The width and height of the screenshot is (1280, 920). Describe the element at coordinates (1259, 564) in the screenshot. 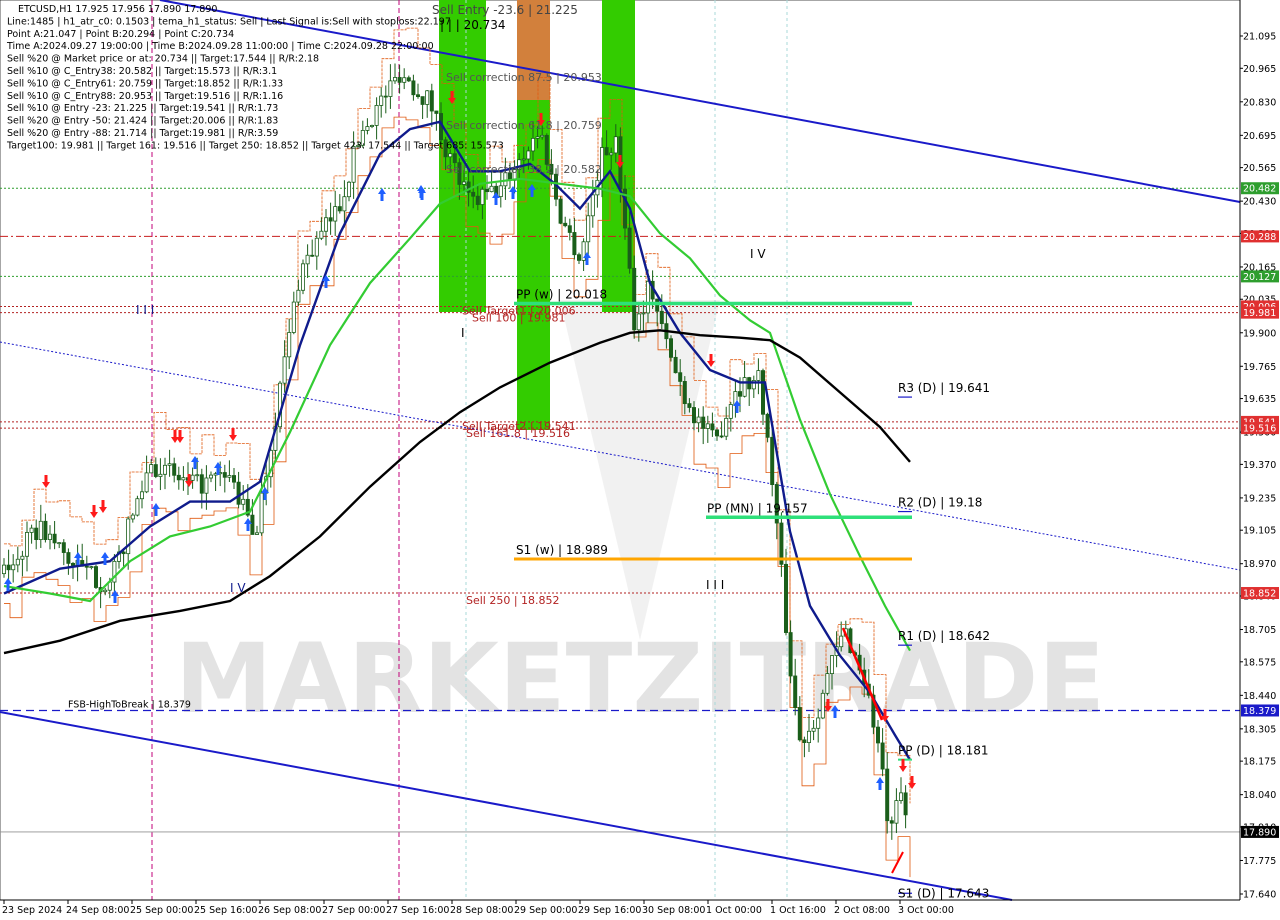

I see `price-tick-label: 18.970` at that location.